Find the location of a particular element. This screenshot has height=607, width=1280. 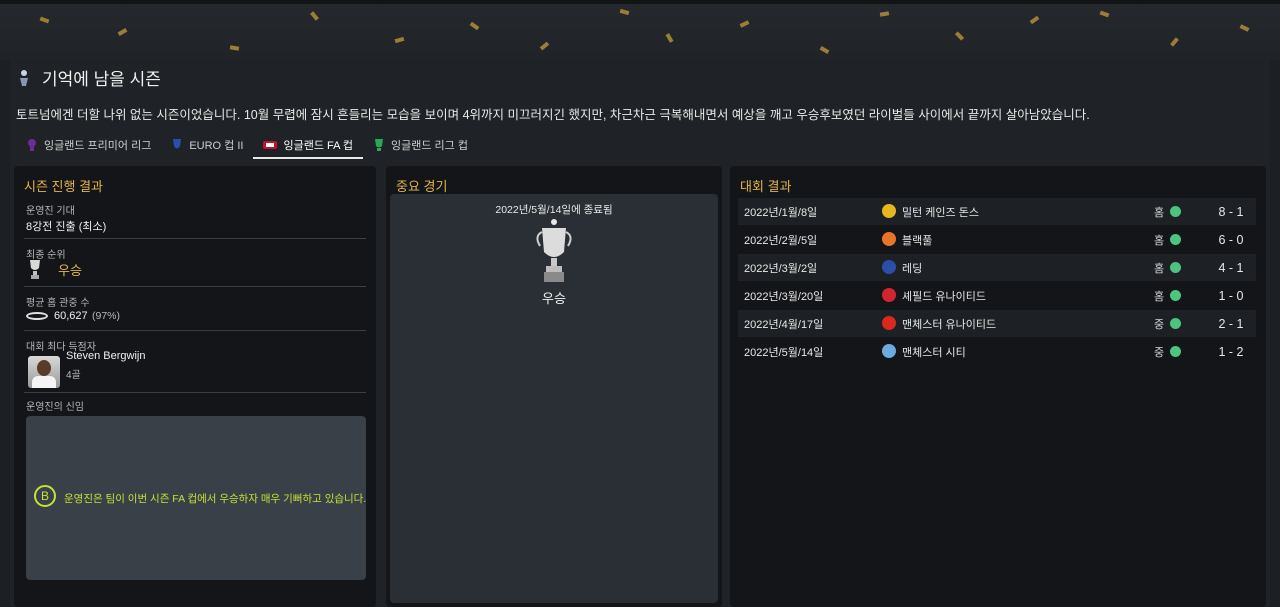

manchester-united-crest-icon is located at coordinates (889, 323).